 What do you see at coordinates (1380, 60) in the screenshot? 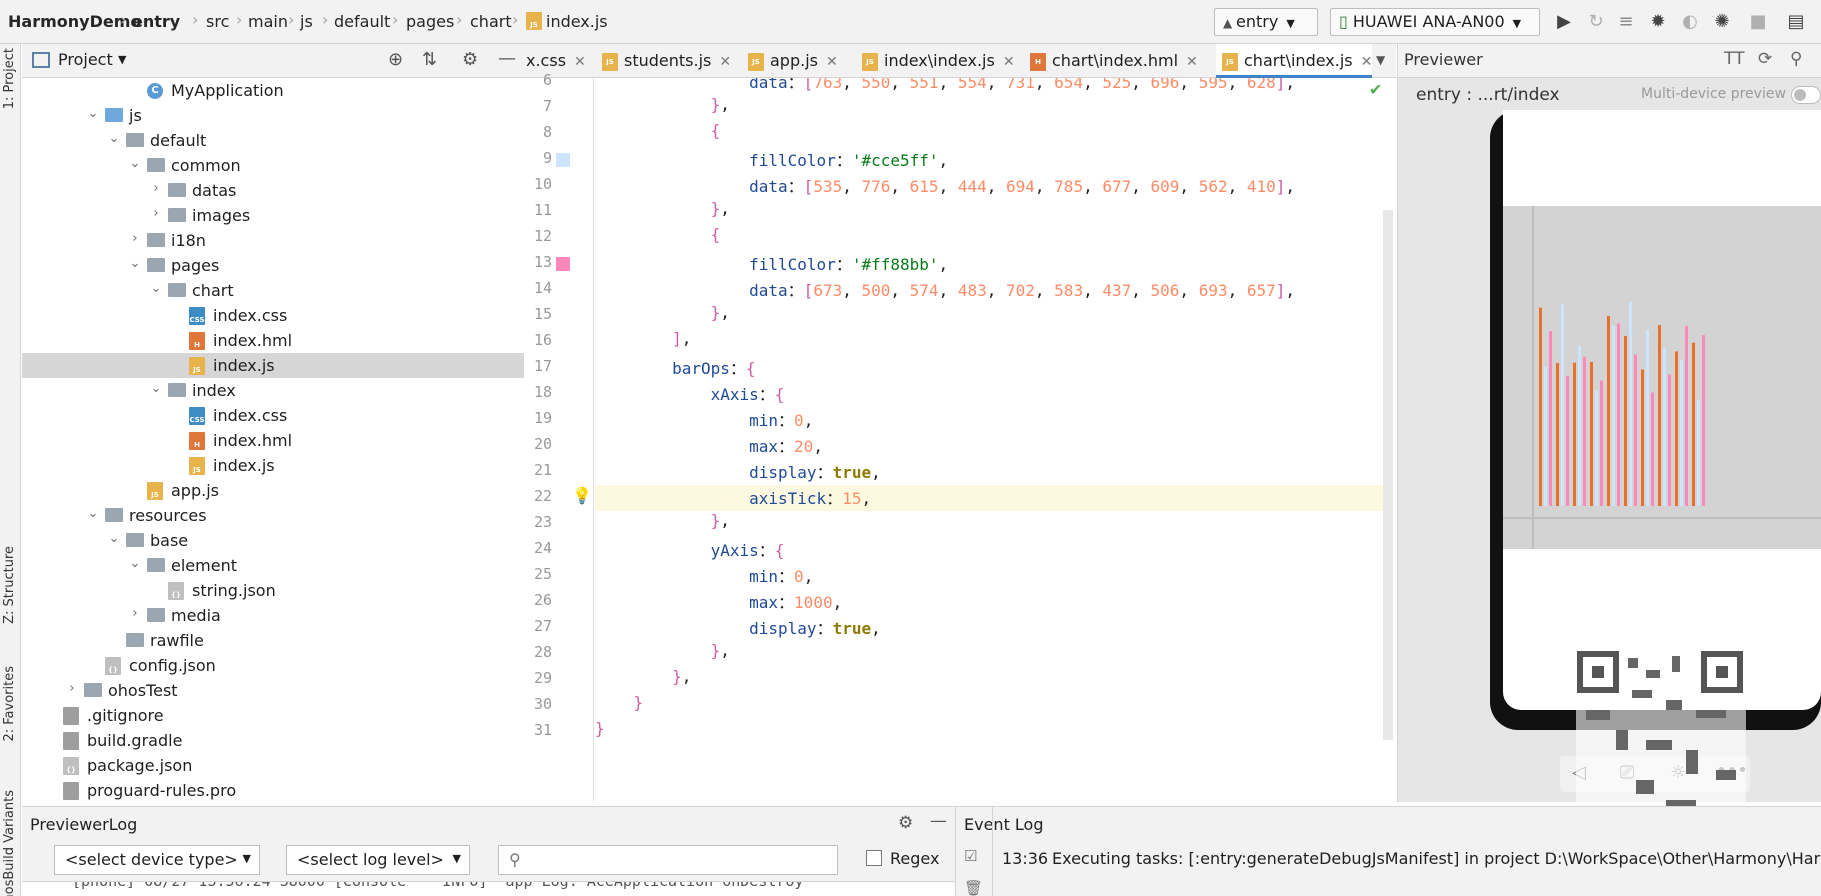
I see `tab-overflow-icon: ▼` at bounding box center [1380, 60].